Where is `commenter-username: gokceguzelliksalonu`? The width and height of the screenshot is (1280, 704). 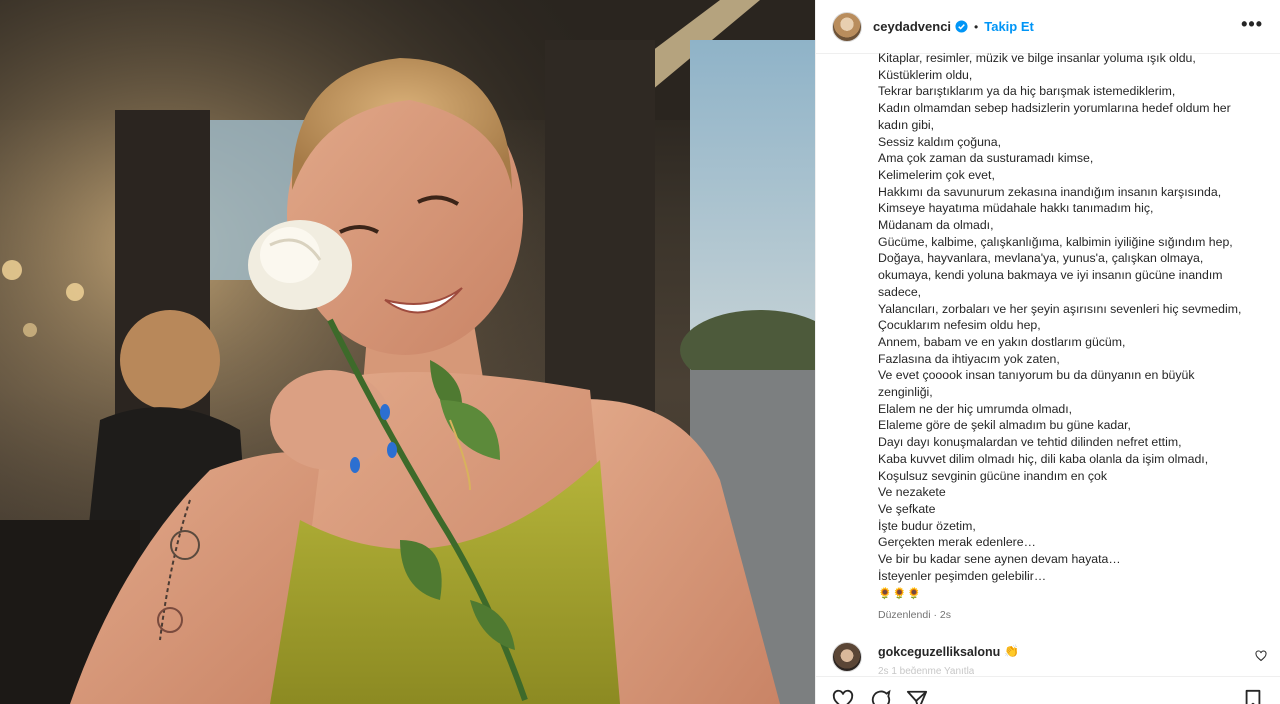
commenter-username: gokceguzelliksalonu is located at coordinates (939, 652).